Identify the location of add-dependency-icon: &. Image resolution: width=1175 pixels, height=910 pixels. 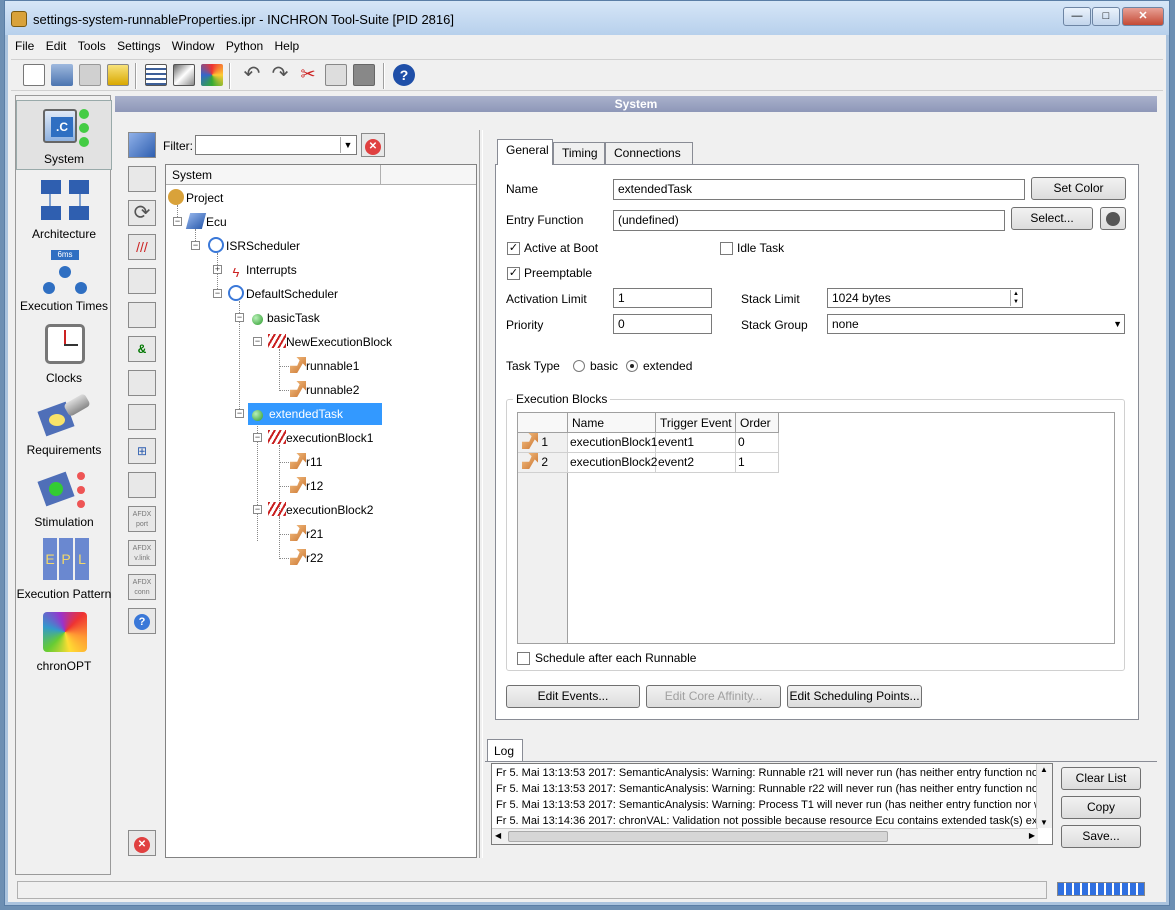
(142, 349).